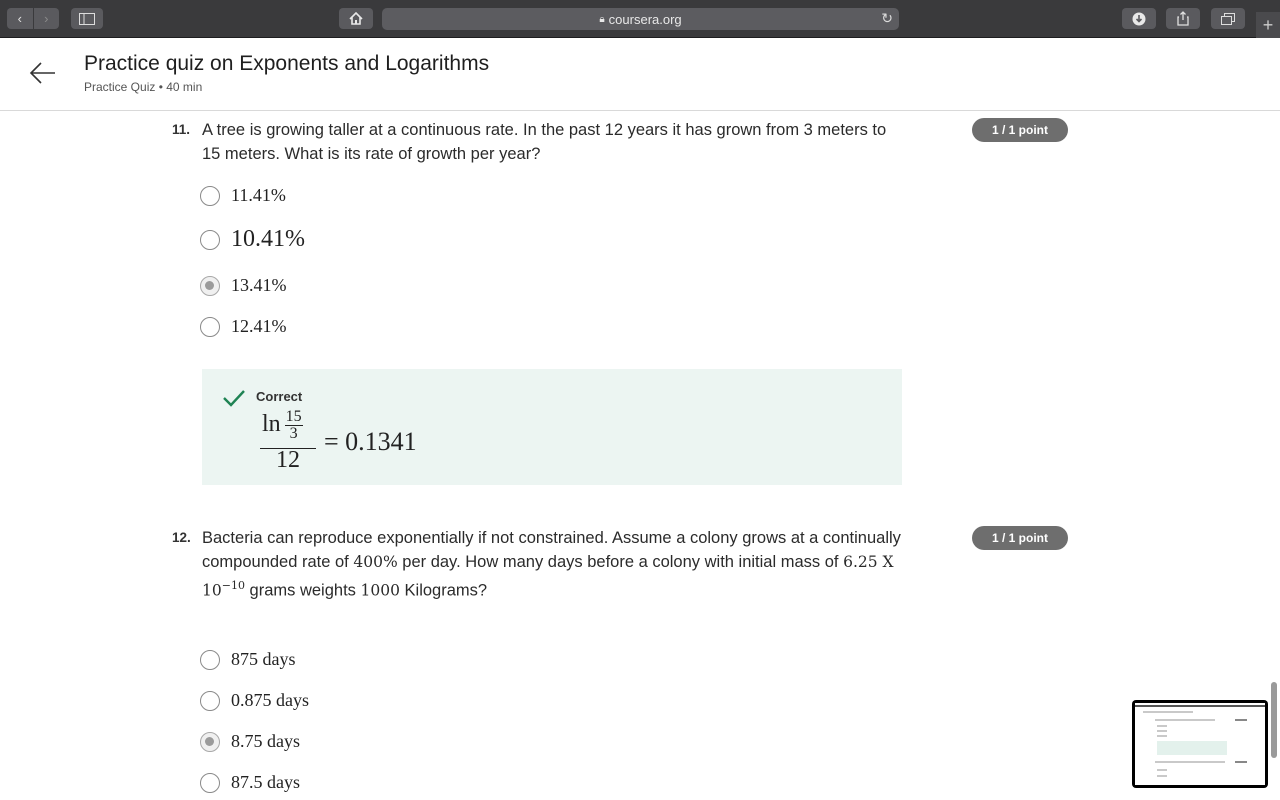 Image resolution: width=1280 pixels, height=800 pixels. What do you see at coordinates (258, 195) in the screenshot?
I see `option-label: 11.41%` at bounding box center [258, 195].